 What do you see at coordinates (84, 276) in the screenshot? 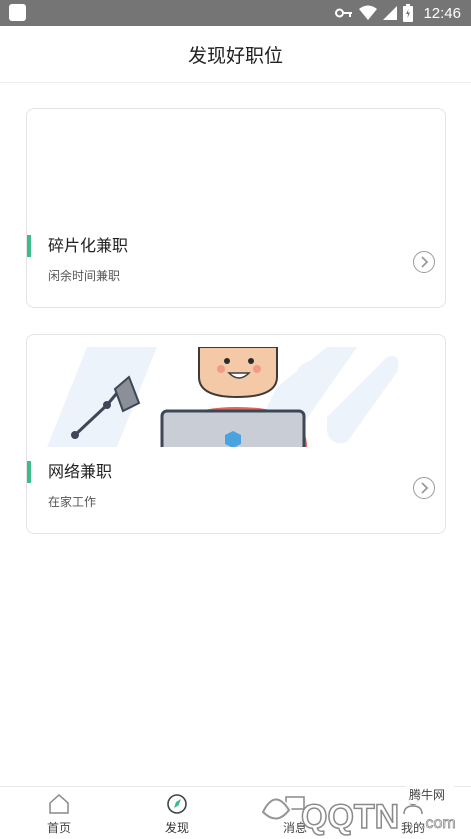
I see `card-subtitle: 闲余时间兼职` at bounding box center [84, 276].